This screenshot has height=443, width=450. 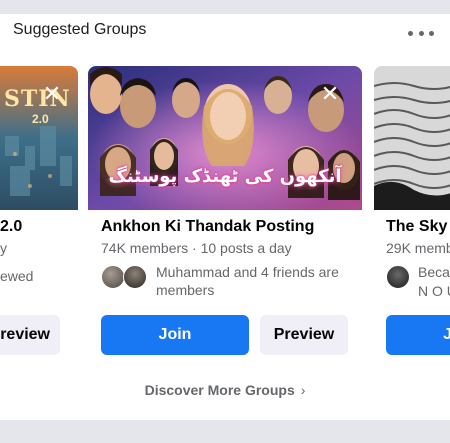 I want to click on join-label: Join, so click(x=175, y=334).